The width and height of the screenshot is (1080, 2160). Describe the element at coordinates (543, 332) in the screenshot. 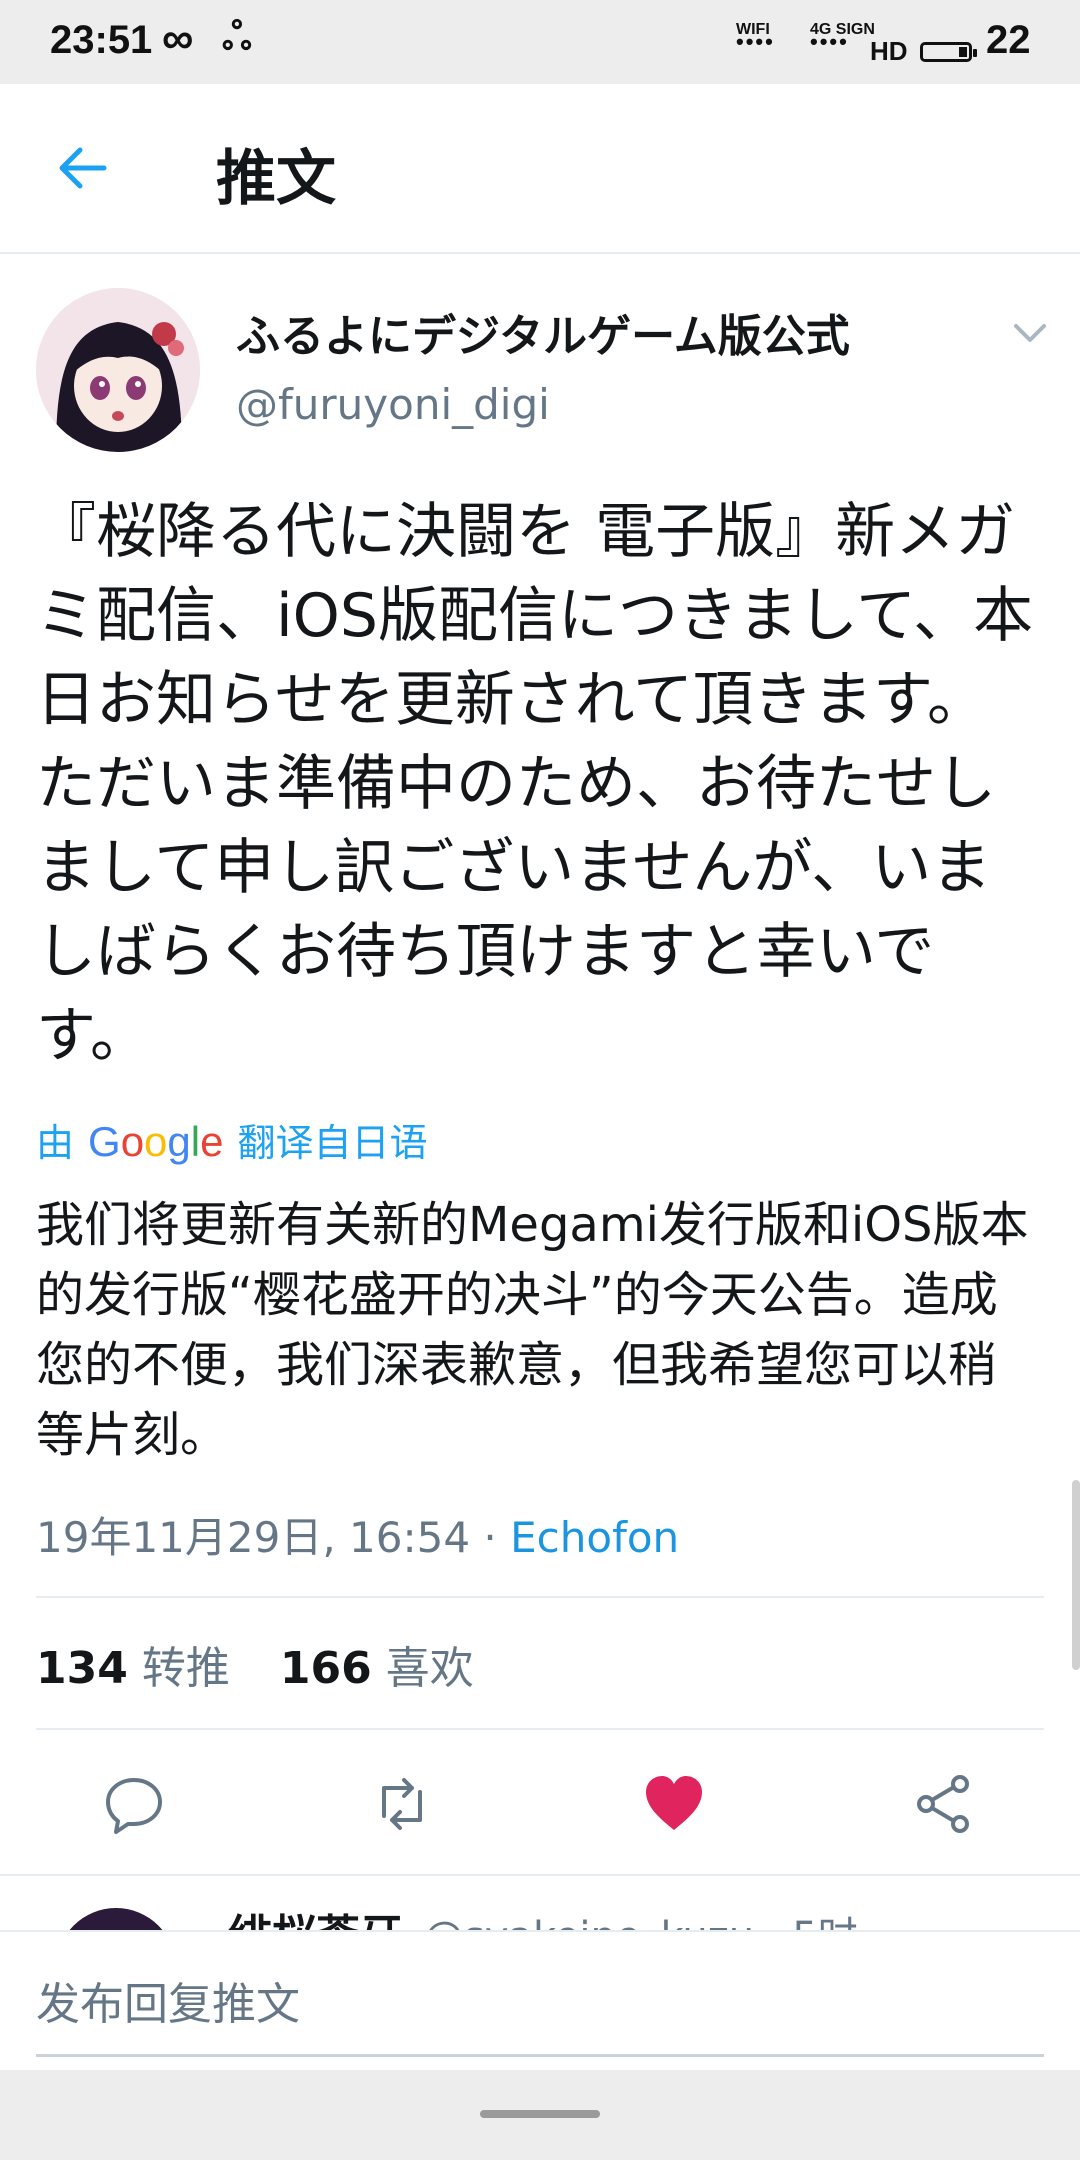

I see `author-name: ふるよにデジタルゲーム版公式` at that location.